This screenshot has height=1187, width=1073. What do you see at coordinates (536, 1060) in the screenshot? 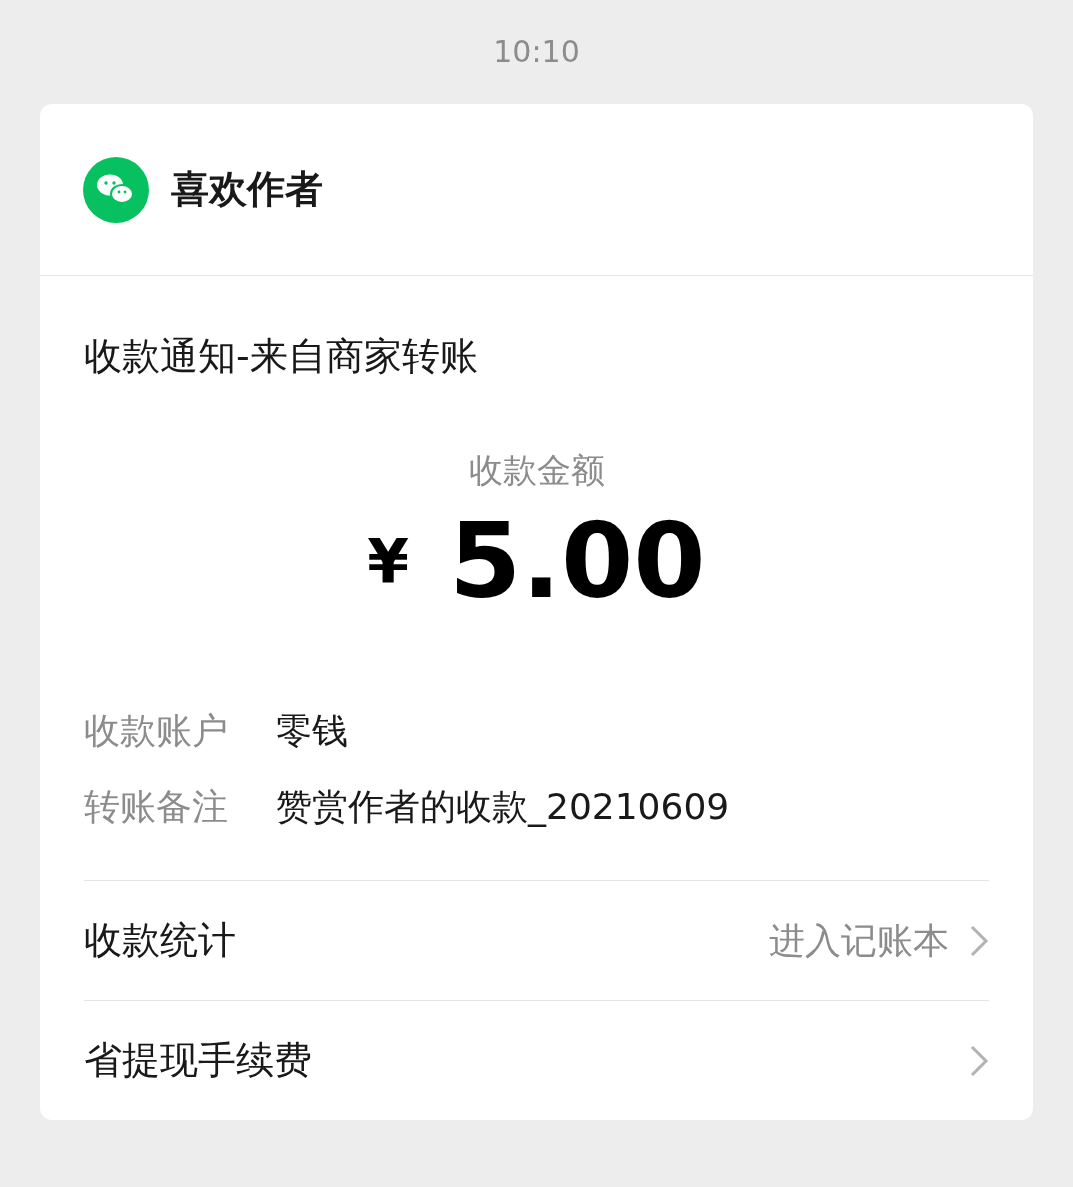
I see `link-row: 省提现手续费` at bounding box center [536, 1060].